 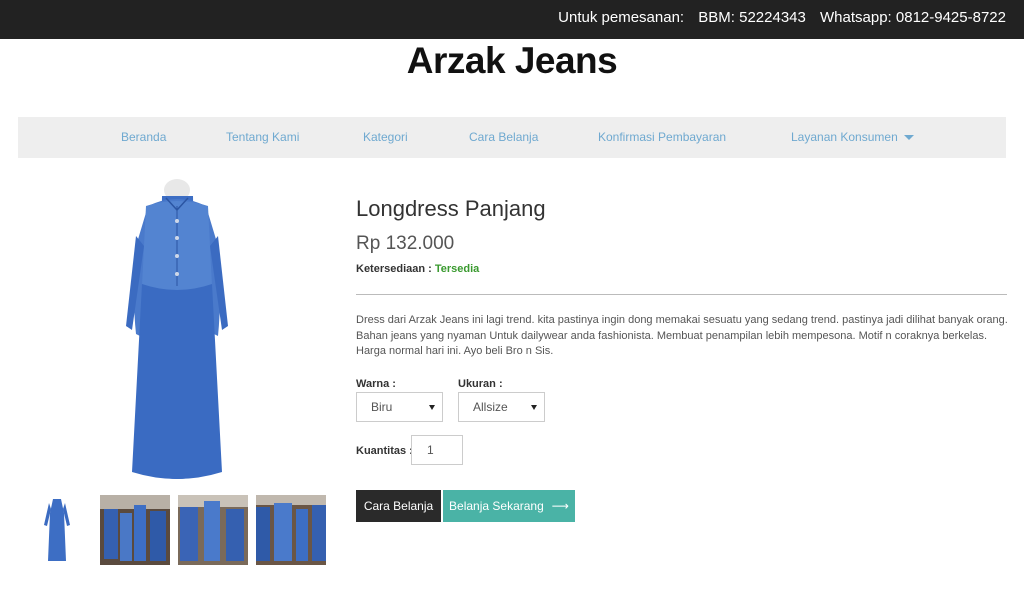 What do you see at coordinates (399, 407) in the screenshot?
I see `color-select: Biru` at bounding box center [399, 407].